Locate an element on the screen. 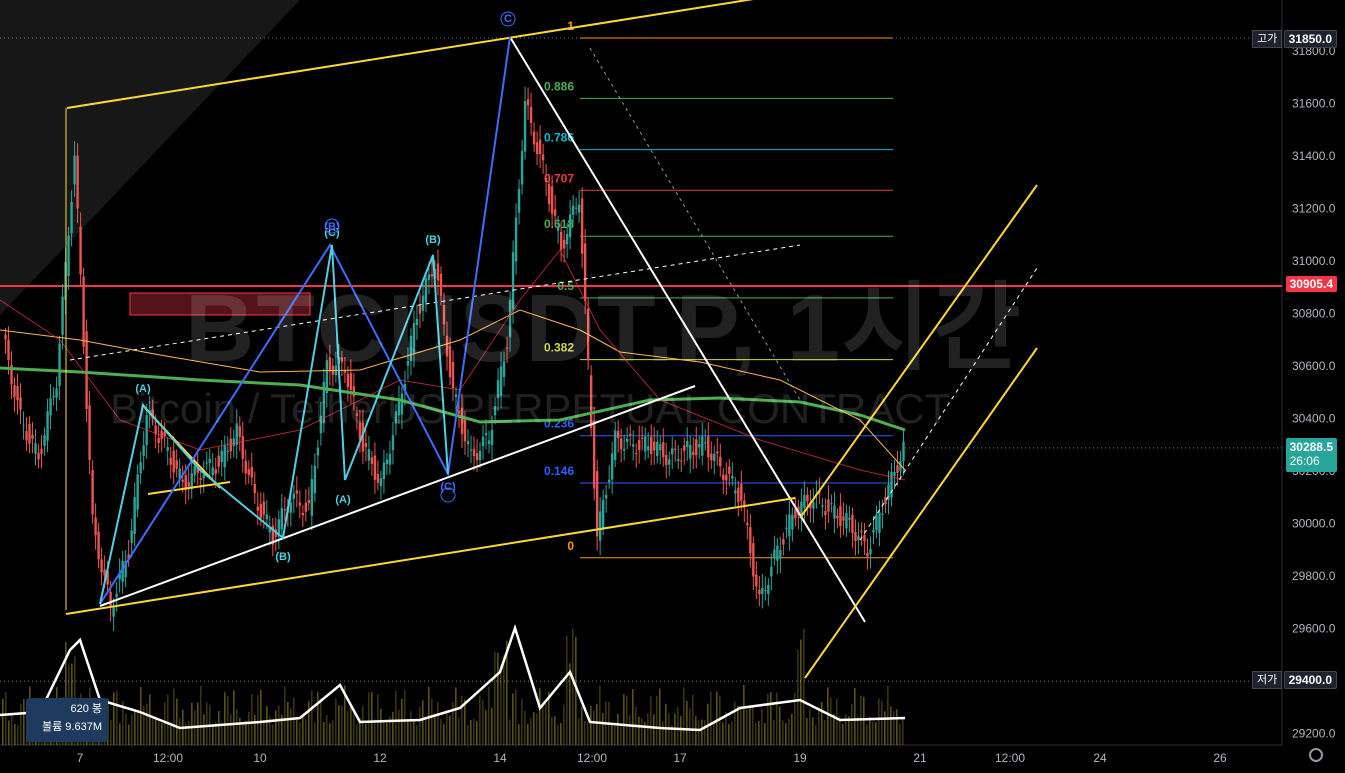 Image resolution: width=1345 pixels, height=773 pixels. price-tick-label: 31600.0 is located at coordinates (1314, 104).